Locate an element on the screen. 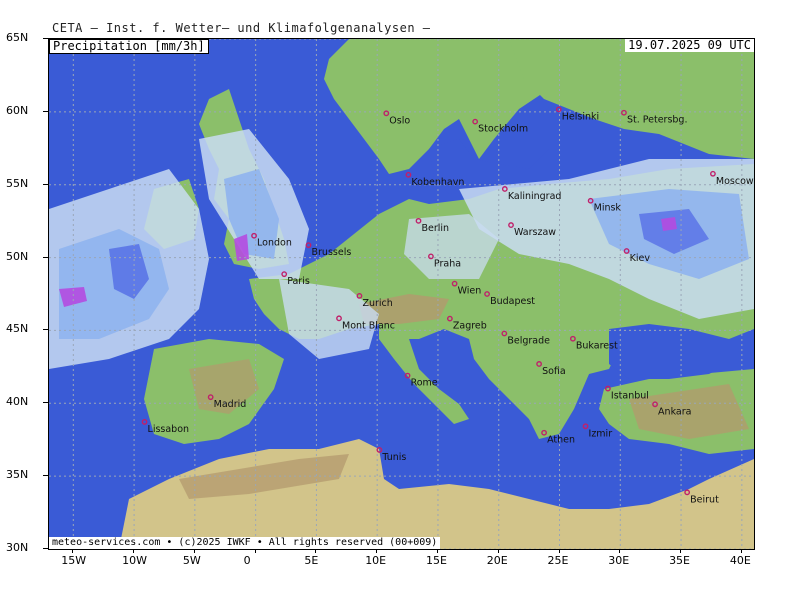 The image size is (800, 600). city-label: Lissabon is located at coordinates (169, 429).